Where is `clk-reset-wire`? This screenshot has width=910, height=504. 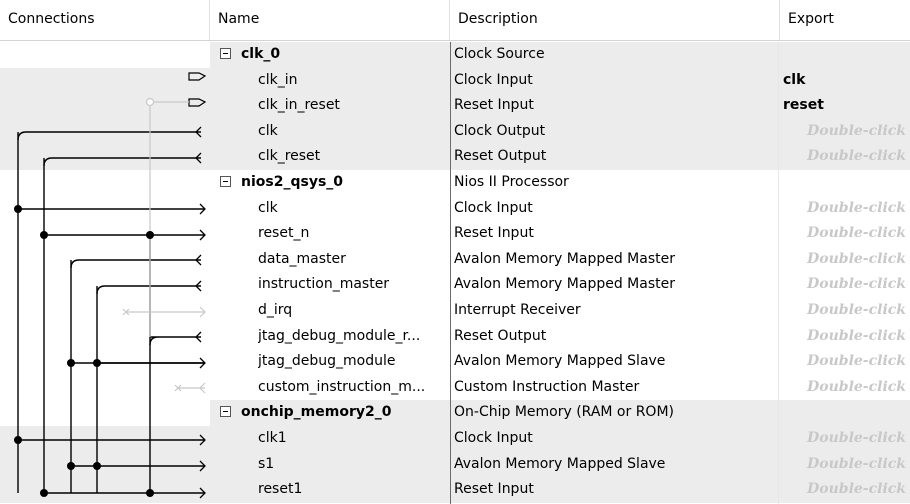 clk-reset-wire is located at coordinates (122, 162).